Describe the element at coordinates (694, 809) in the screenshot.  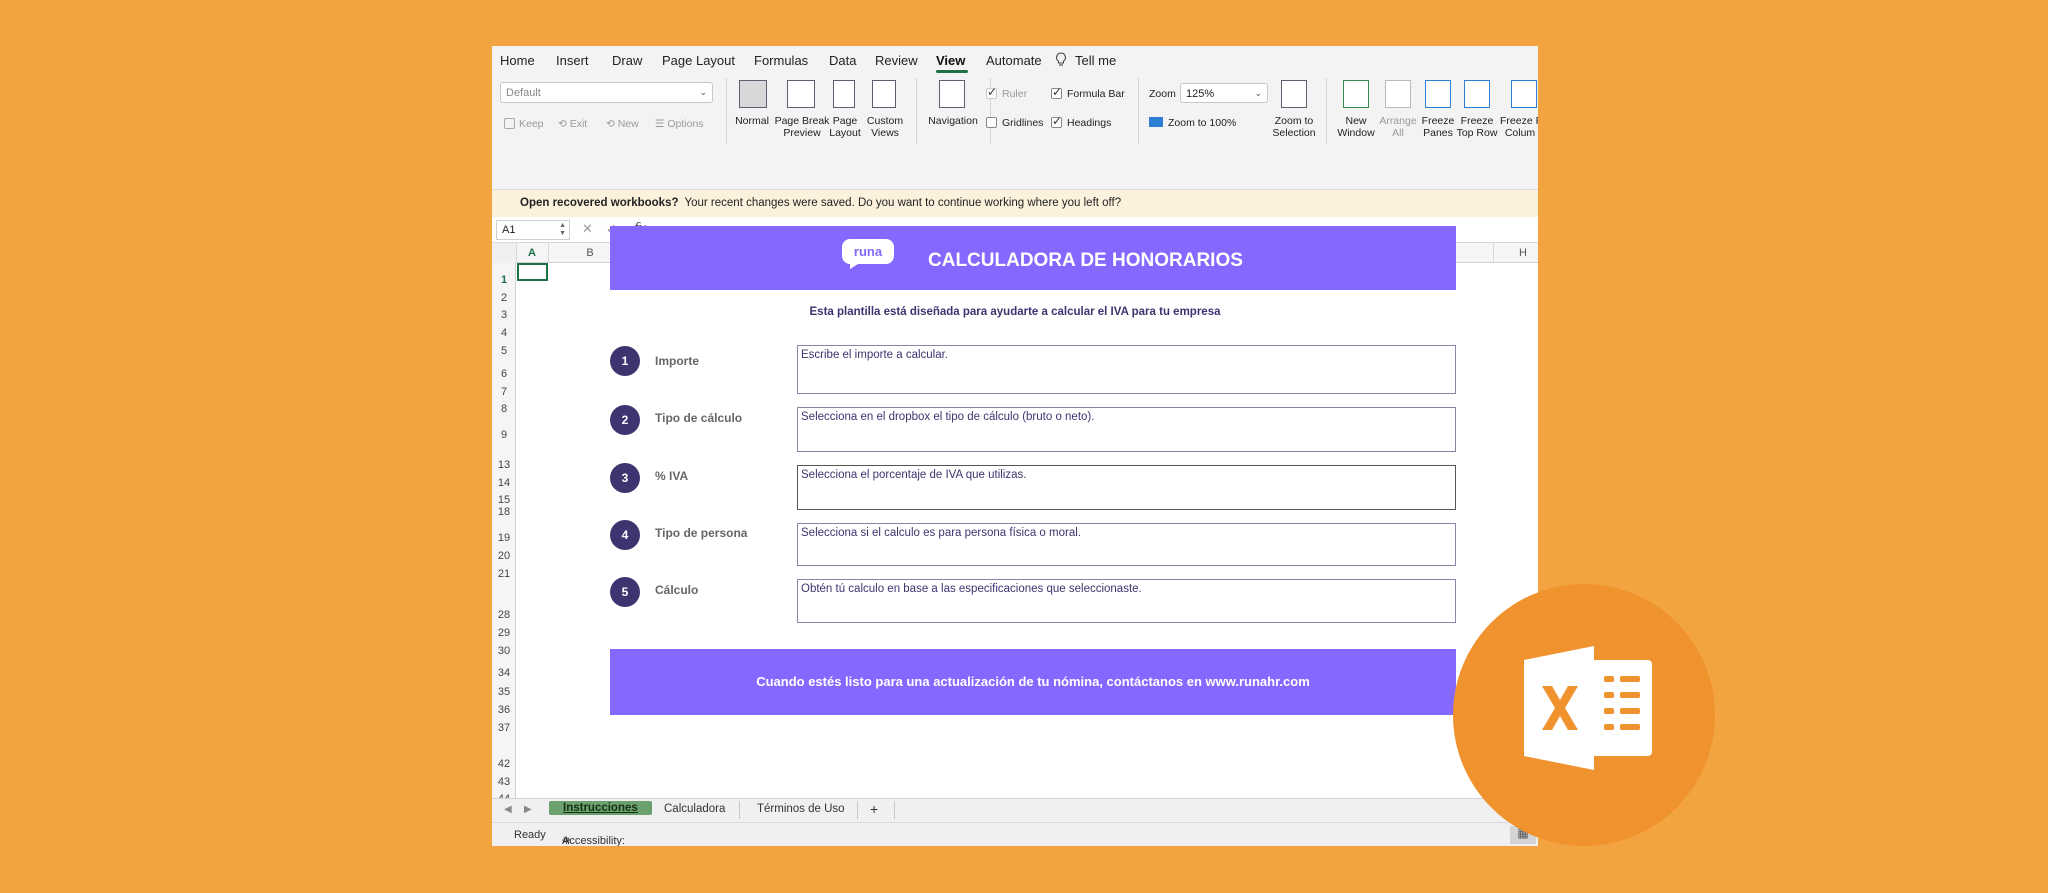
I see `sheet-tab-calculadora: Calculadora` at that location.